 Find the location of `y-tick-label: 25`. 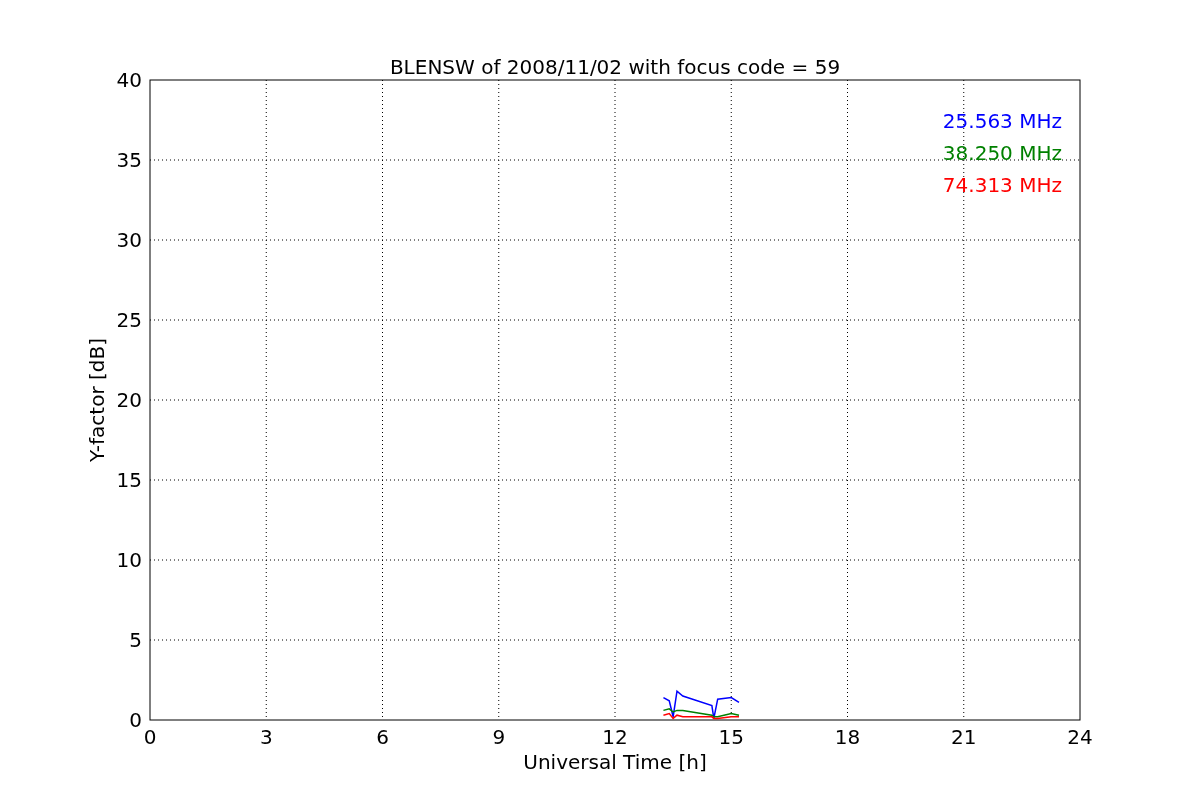

y-tick-label: 25 is located at coordinates (129, 320).